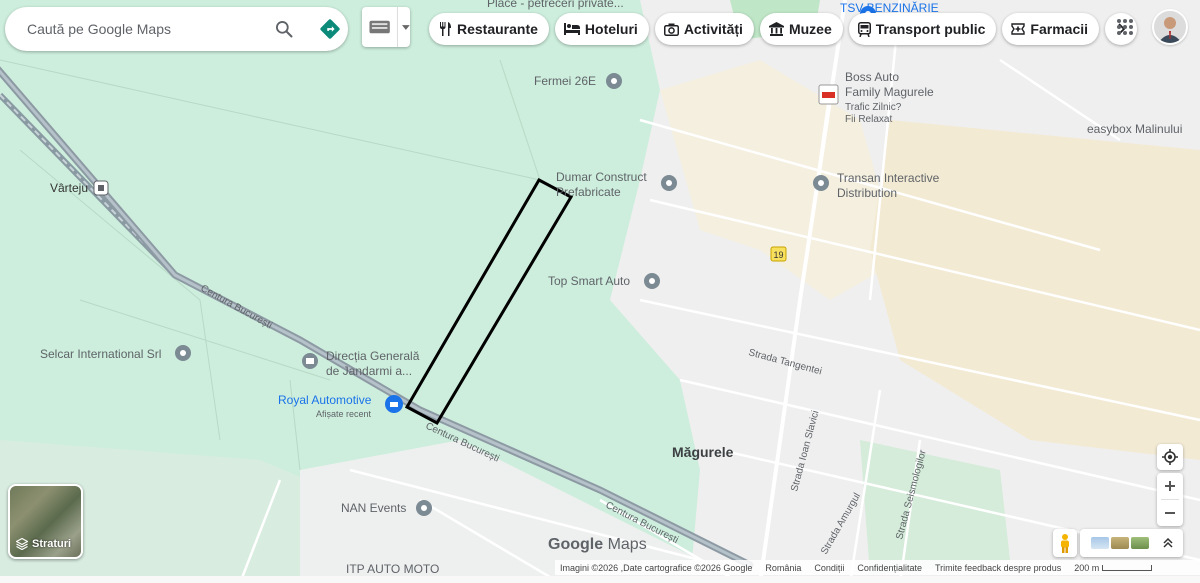  What do you see at coordinates (373, 356) in the screenshot?
I see `svg-text: Direcția Generală` at bounding box center [373, 356].